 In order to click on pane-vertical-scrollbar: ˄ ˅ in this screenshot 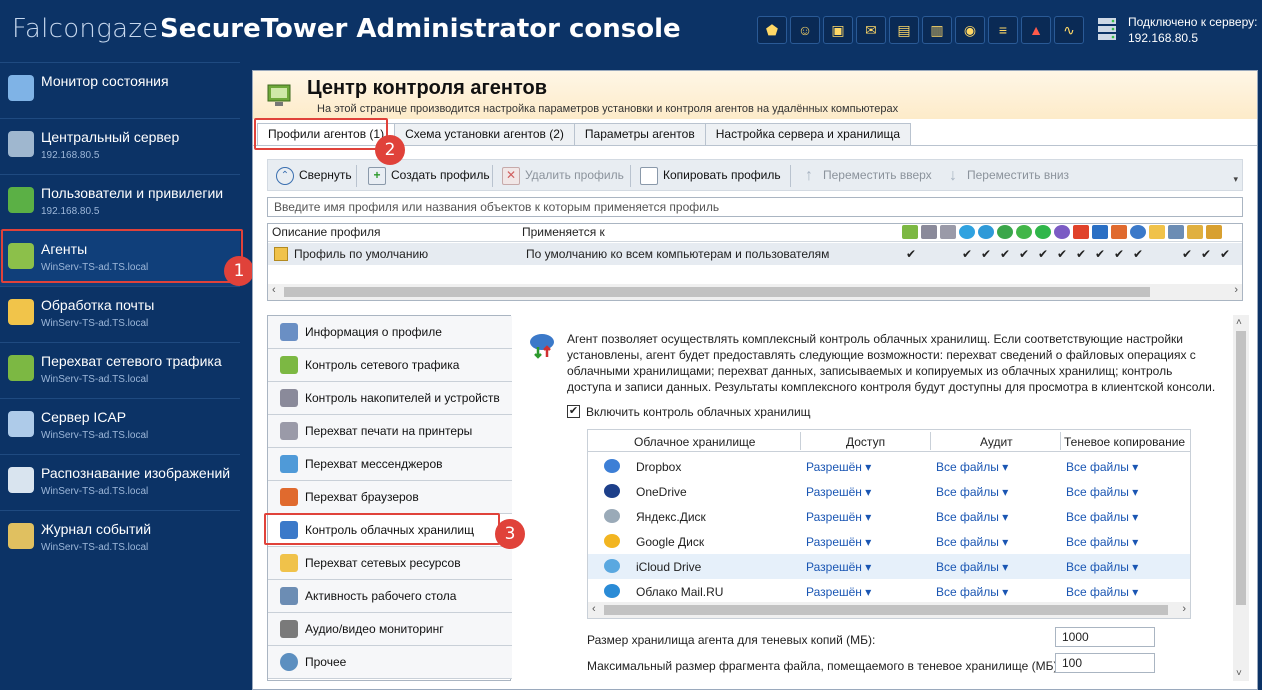, I will do `click(1241, 498)`.